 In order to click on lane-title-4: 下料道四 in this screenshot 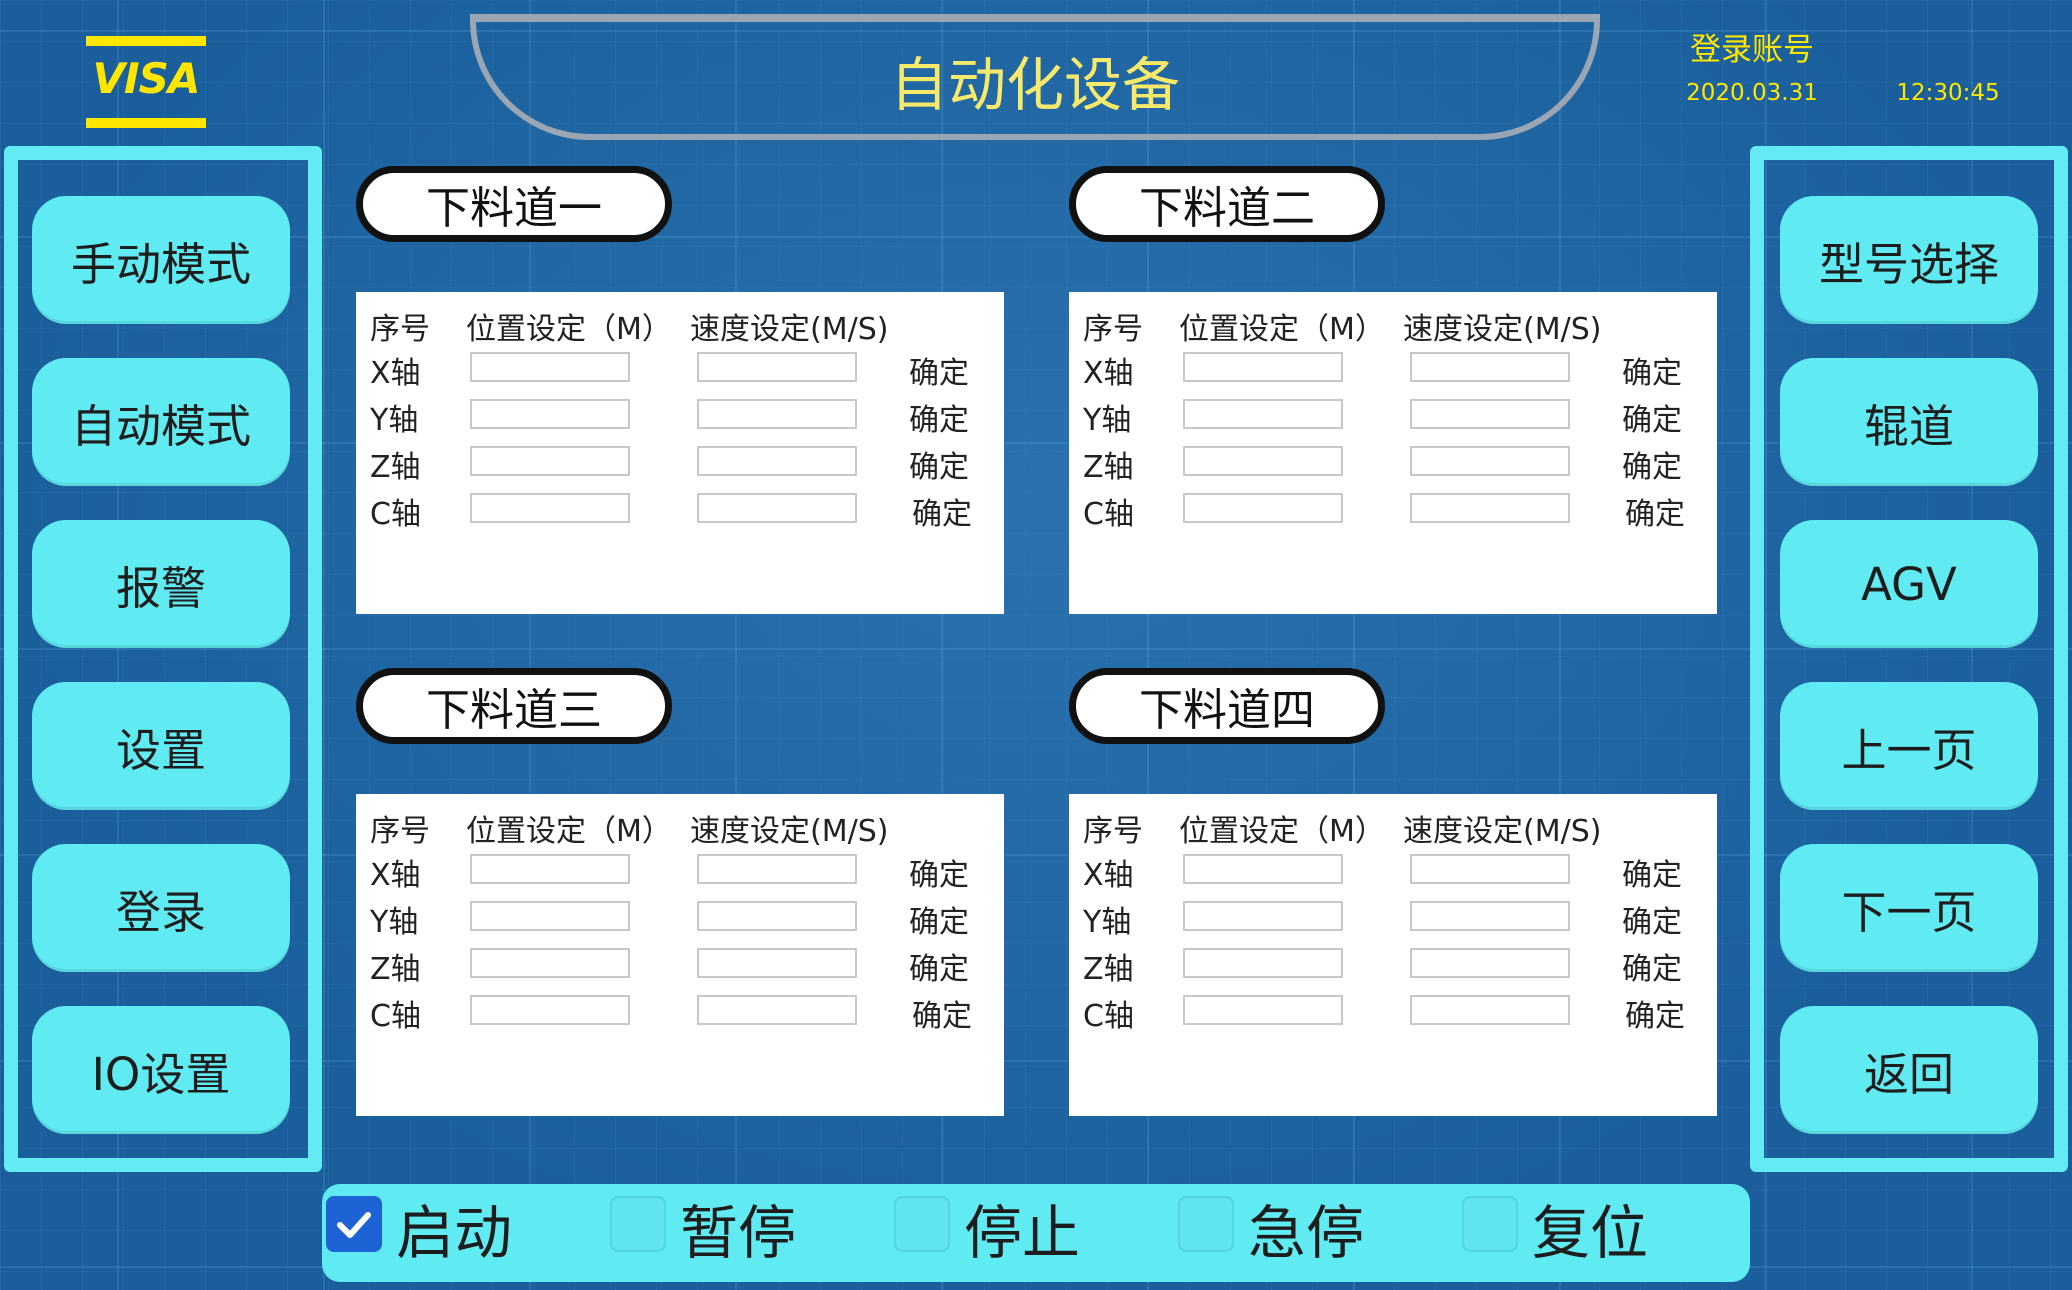, I will do `click(1227, 706)`.